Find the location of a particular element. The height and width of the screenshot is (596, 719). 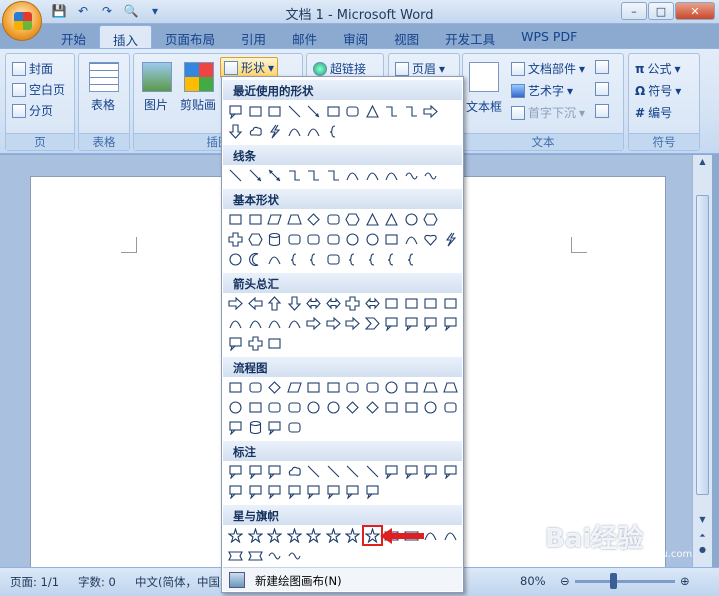

shape-doublewave-icon is located at coordinates (294, 555).